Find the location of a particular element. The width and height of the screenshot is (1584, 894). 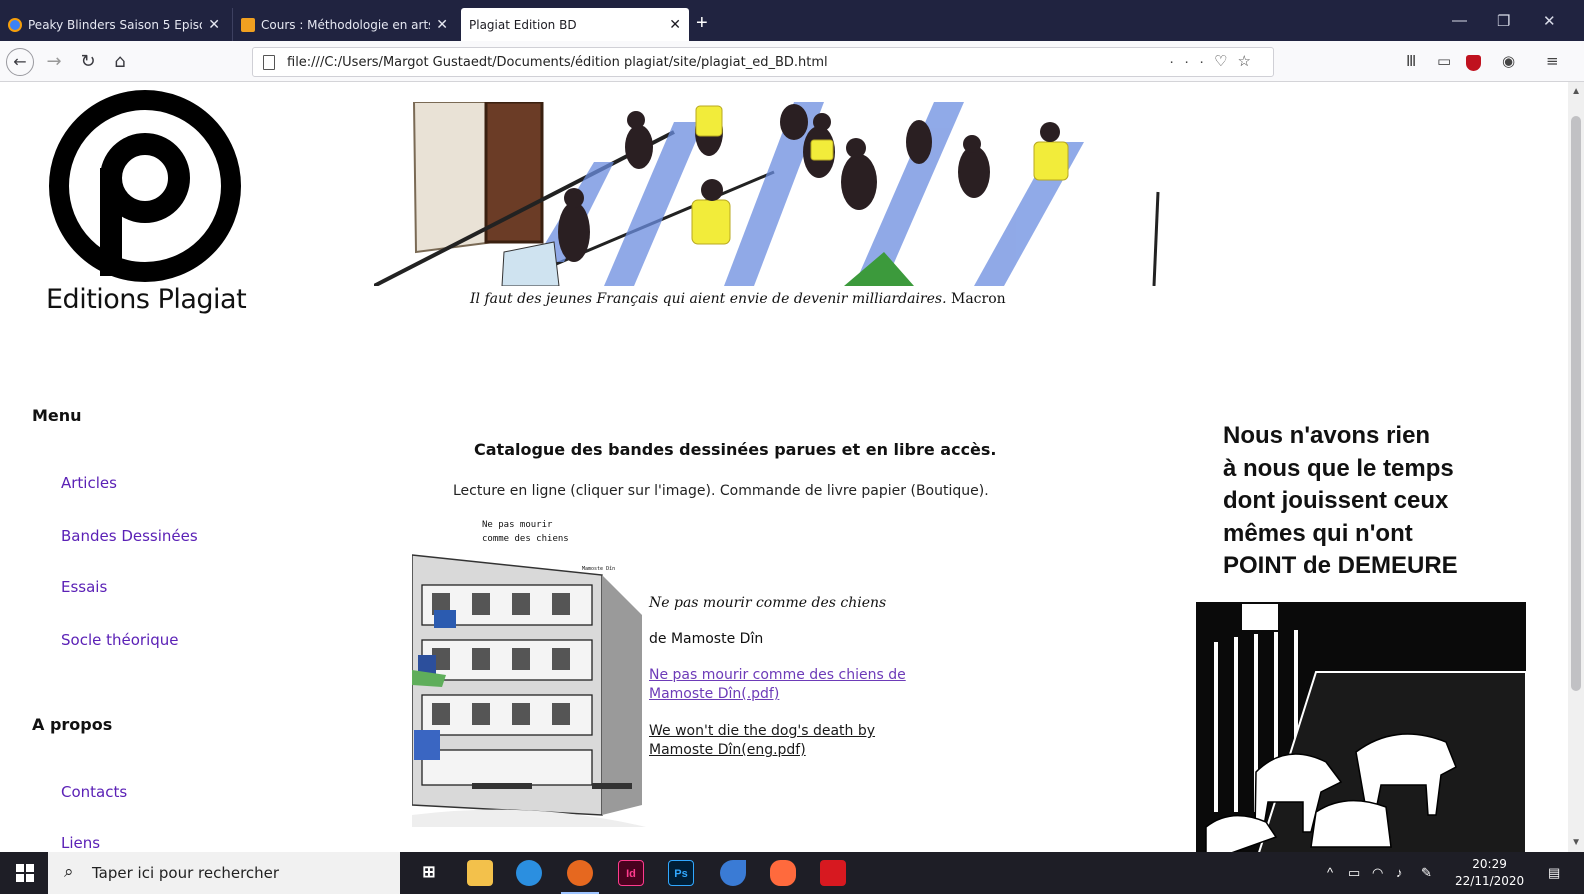

book-title: Ne pas mourir comme des chiens is located at coordinates (768, 603).